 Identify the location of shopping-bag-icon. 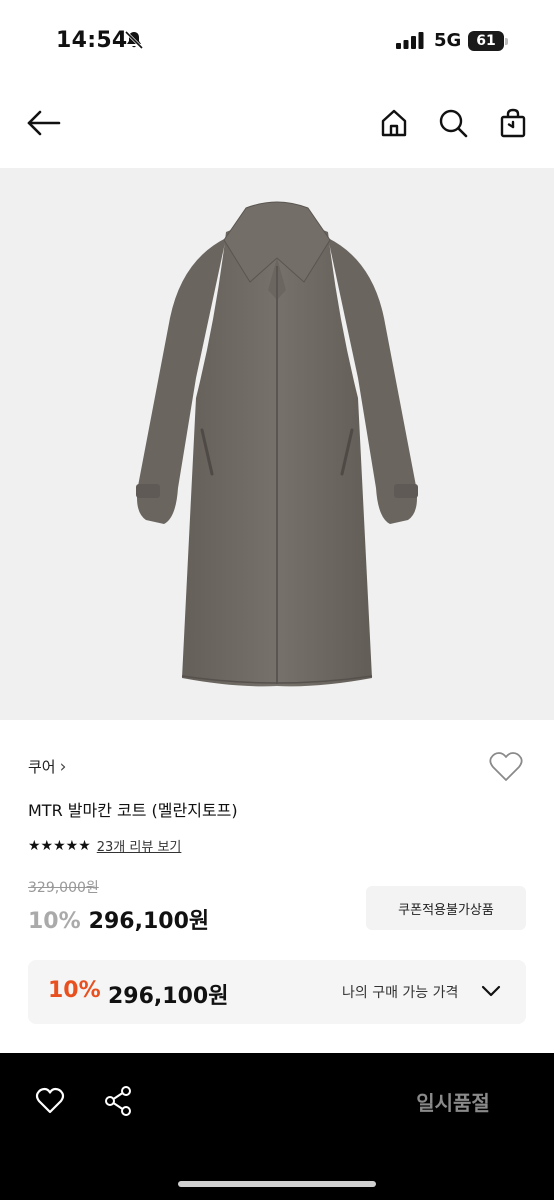
(513, 125).